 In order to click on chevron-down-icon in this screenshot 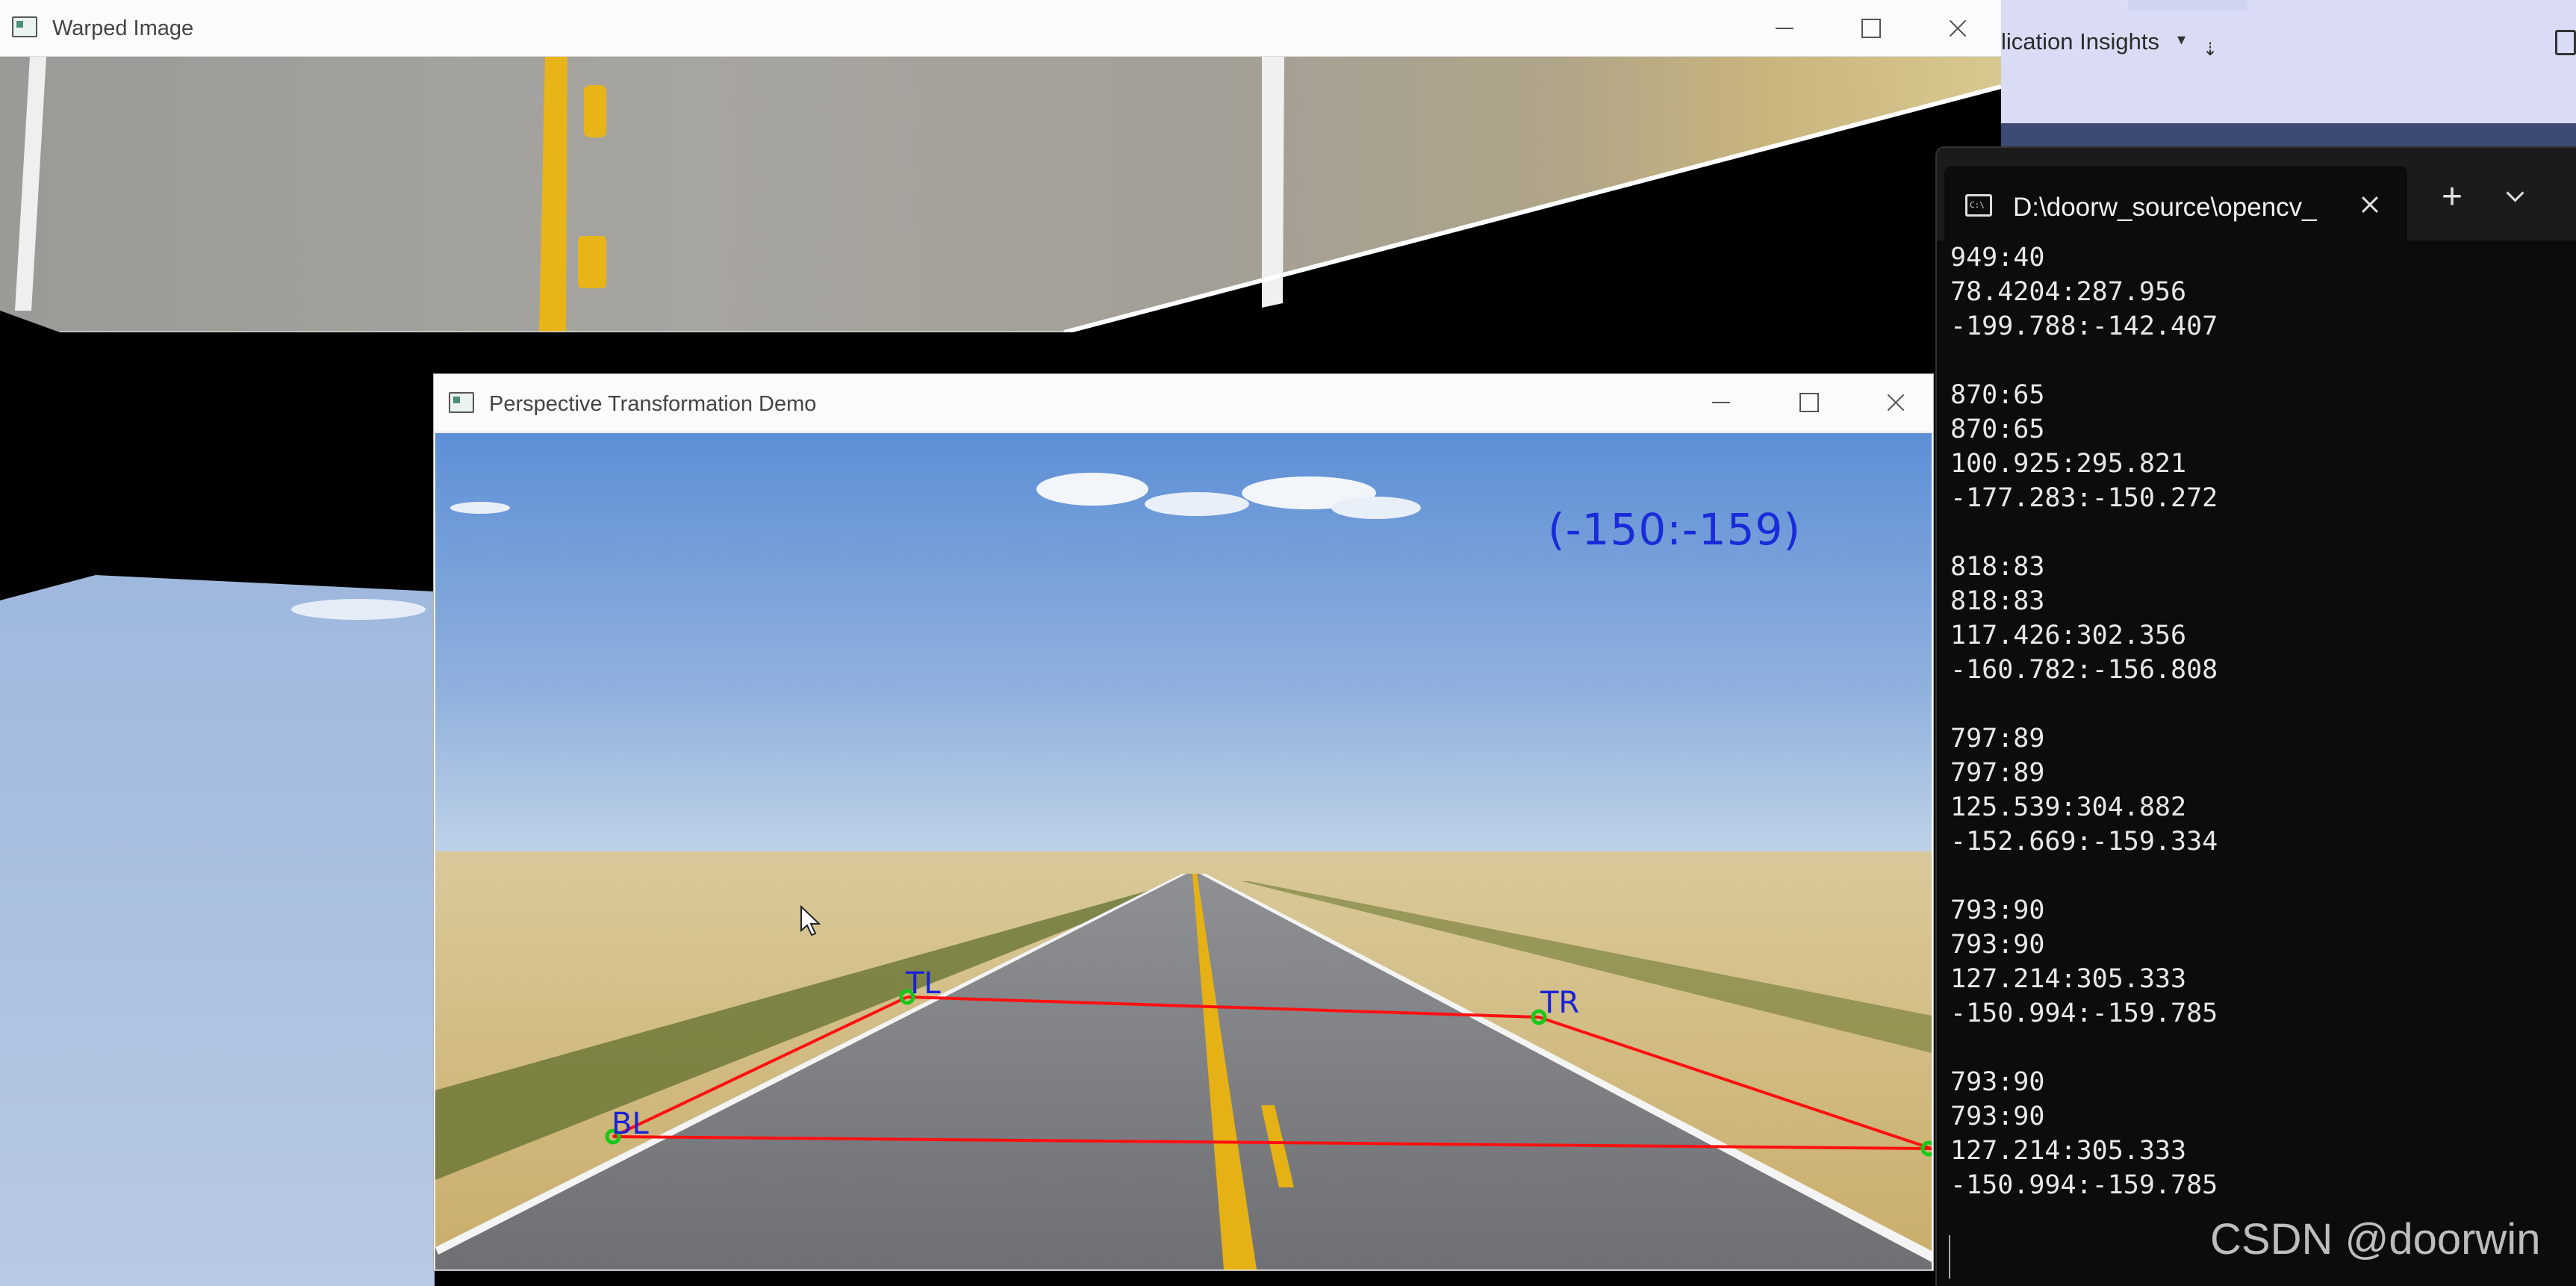, I will do `click(2516, 197)`.